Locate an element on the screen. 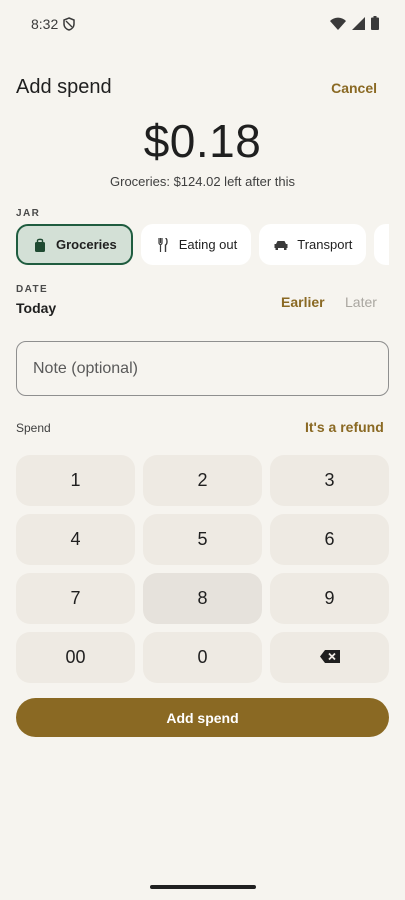 The width and height of the screenshot is (405, 900). earlier-button: Earlier is located at coordinates (303, 302).